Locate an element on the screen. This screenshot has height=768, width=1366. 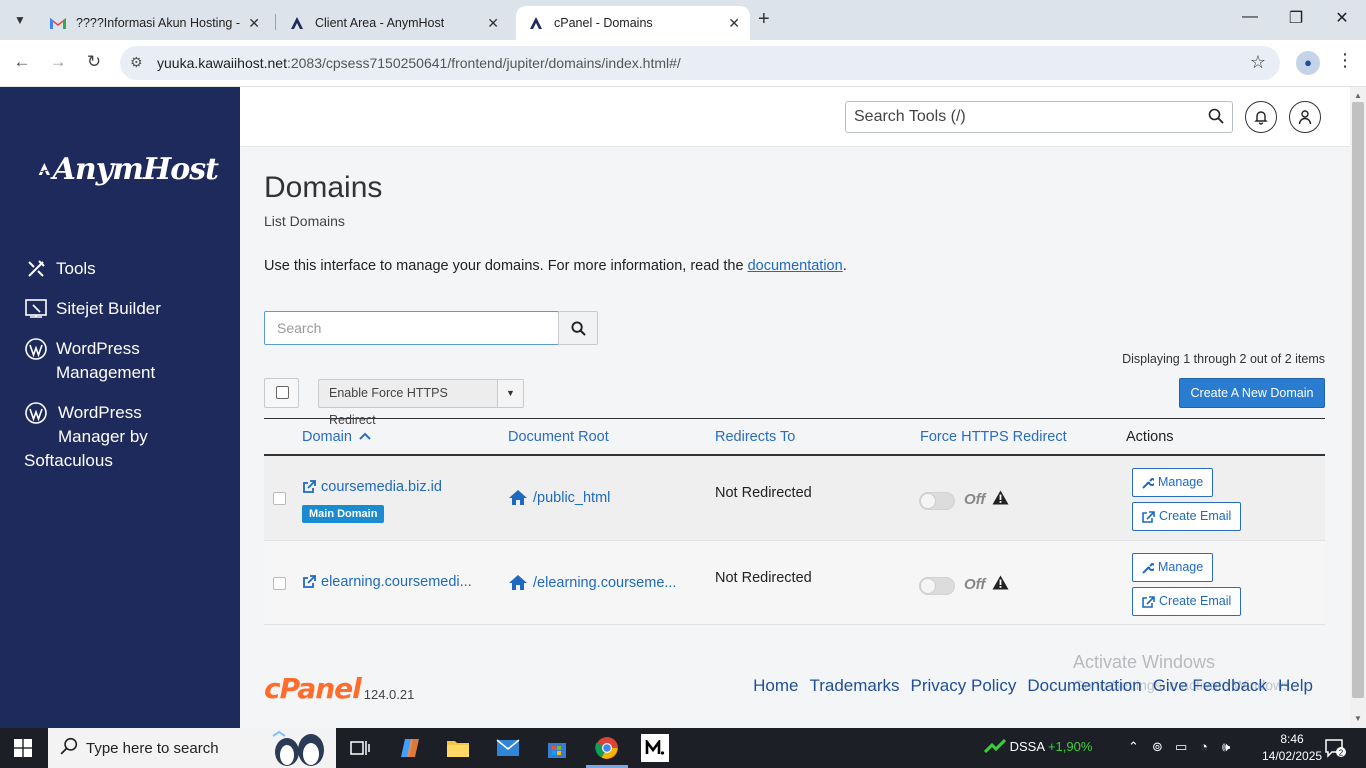
microsoft-store-icon is located at coordinates (557, 748).